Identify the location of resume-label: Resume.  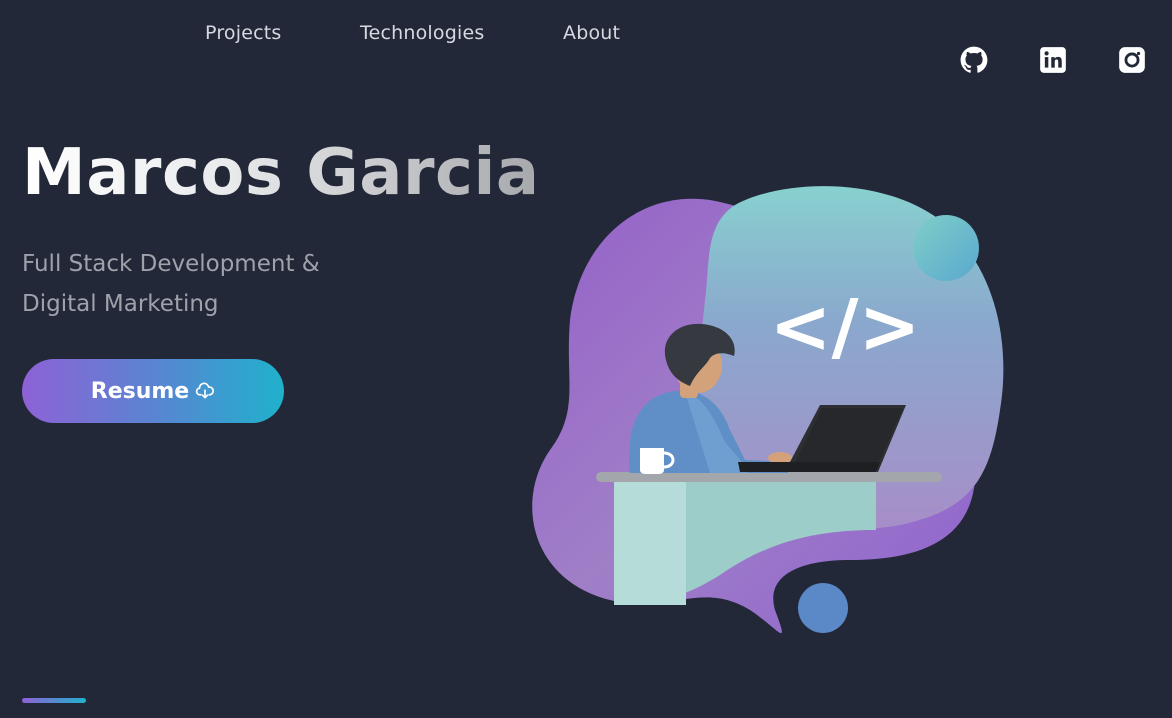
(140, 391).